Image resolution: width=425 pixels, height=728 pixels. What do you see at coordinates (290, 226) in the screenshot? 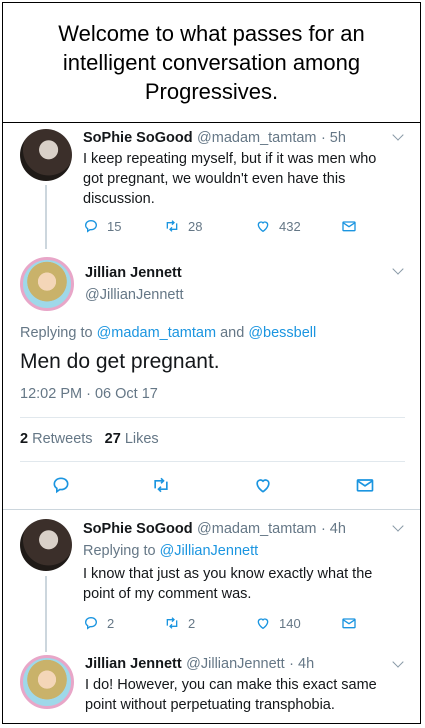
I see `like-count: 432` at bounding box center [290, 226].